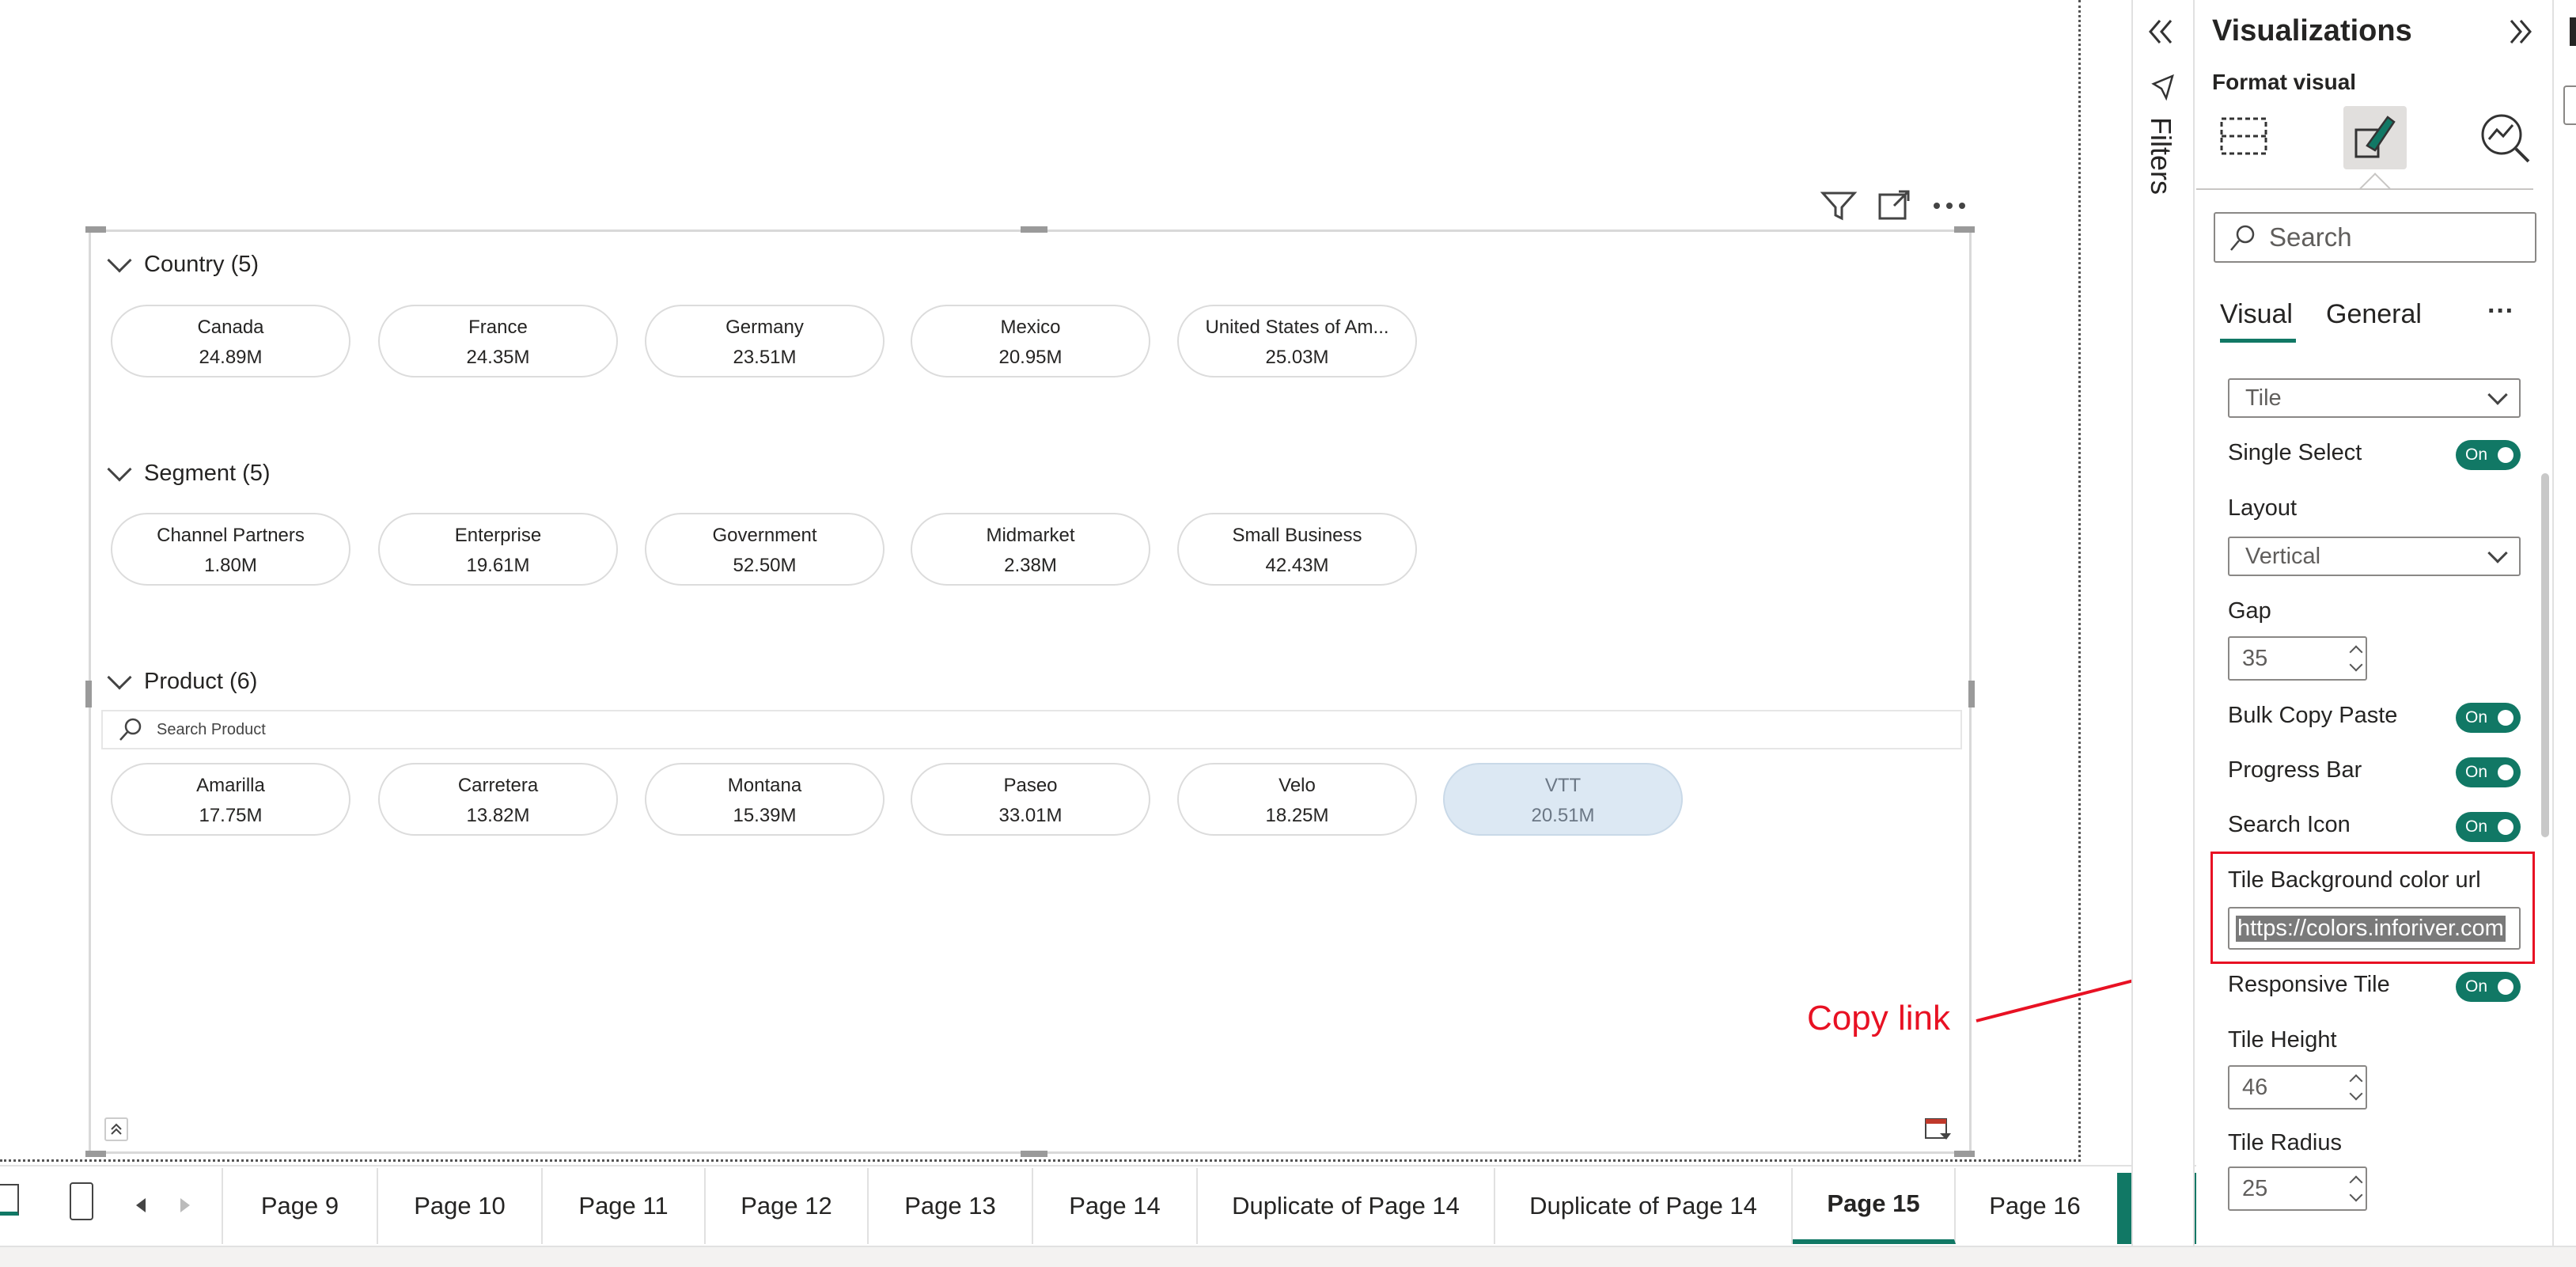 Image resolution: width=2576 pixels, height=1267 pixels. Describe the element at coordinates (81, 1201) in the screenshot. I see `mobile-layout-icon` at that location.